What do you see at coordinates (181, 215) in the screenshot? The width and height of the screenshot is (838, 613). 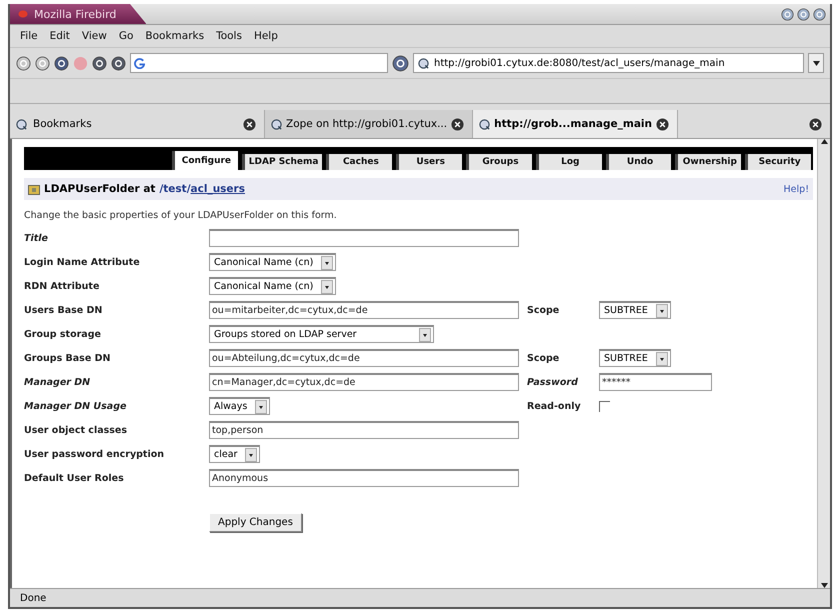 I see `intro-text: Change the basic properties of your LDAPUserFolder on this form.` at bounding box center [181, 215].